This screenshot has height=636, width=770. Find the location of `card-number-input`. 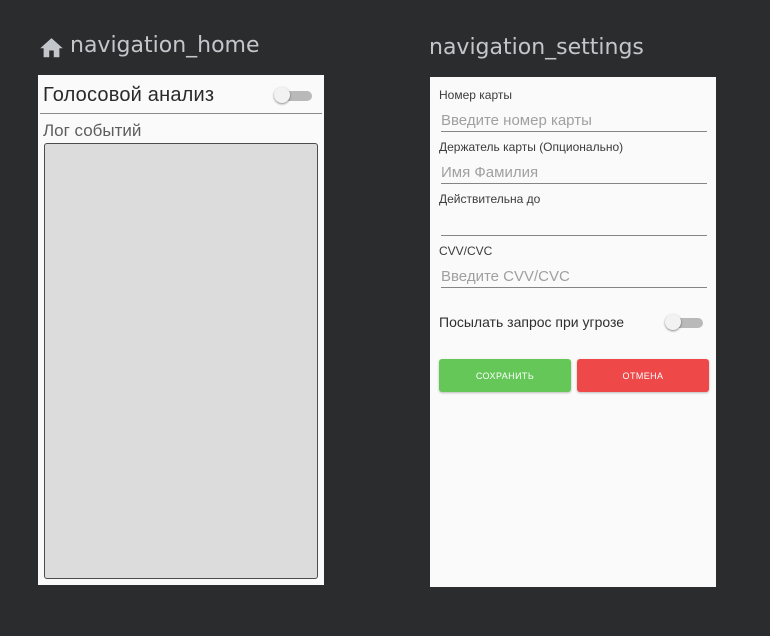

card-number-input is located at coordinates (574, 120).